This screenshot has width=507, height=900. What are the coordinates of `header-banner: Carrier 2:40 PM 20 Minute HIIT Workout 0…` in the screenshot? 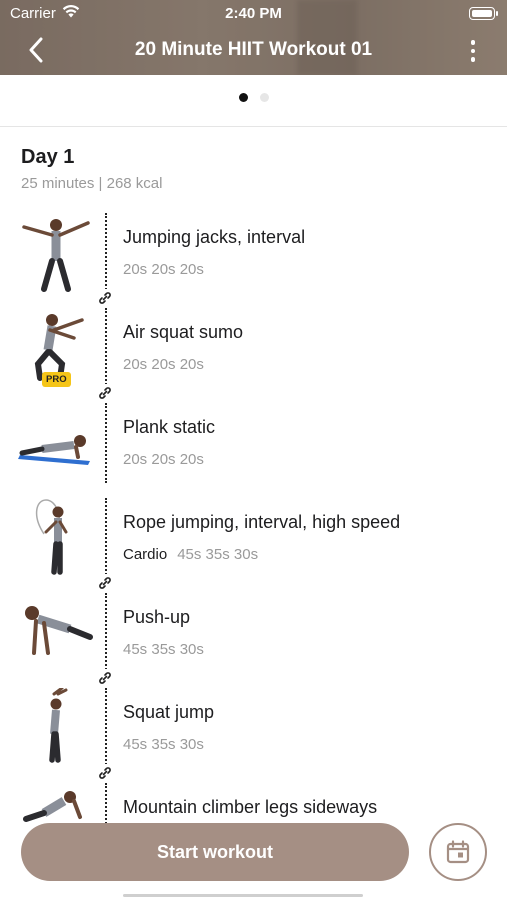 It's located at (253, 37).